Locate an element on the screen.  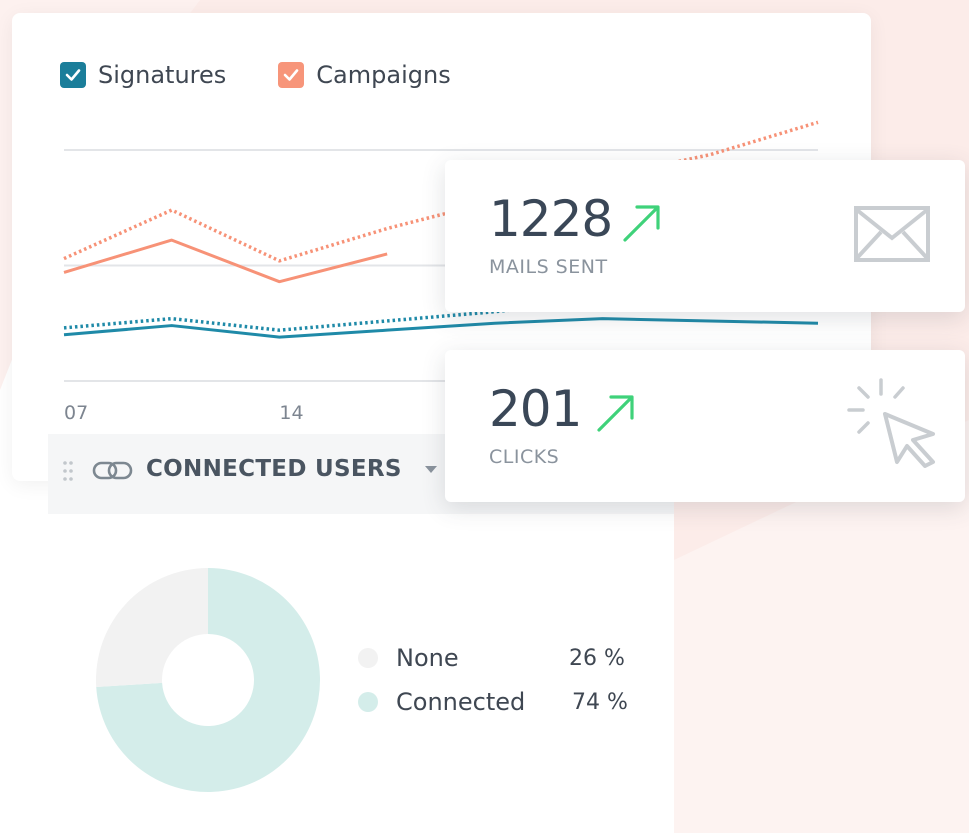
mails-sent-card: 1228 MAILS SENT is located at coordinates (705, 236).